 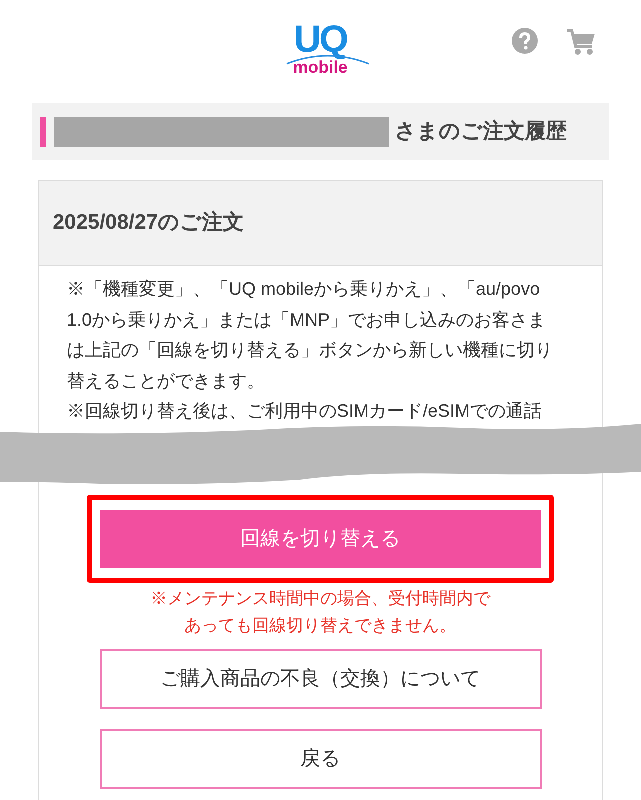 What do you see at coordinates (310, 350) in the screenshot?
I see `note-line: は上記の「回線を切り替える」ボタンから新しい機種に切り` at bounding box center [310, 350].